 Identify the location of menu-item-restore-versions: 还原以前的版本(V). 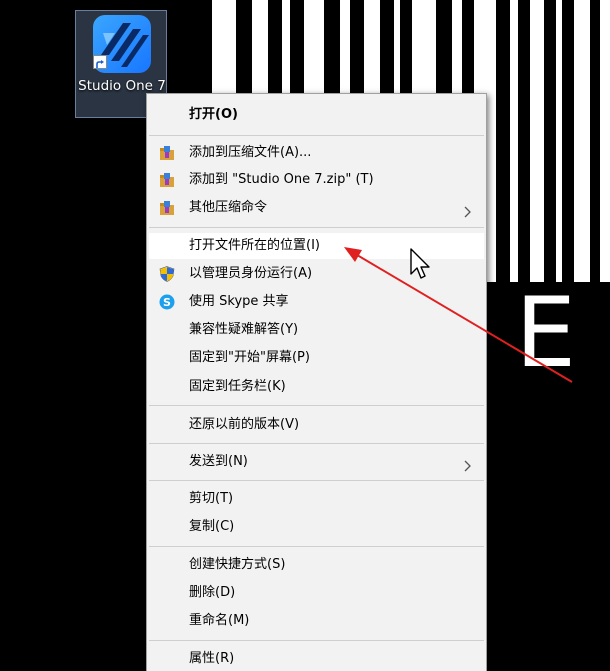
(316, 425).